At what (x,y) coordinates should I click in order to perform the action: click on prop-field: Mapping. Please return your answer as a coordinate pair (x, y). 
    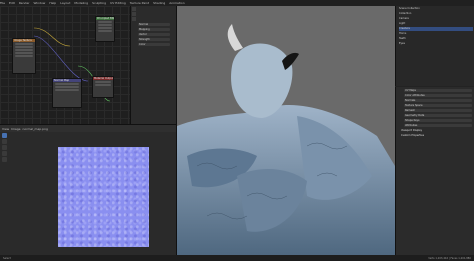
    Looking at the image, I should click on (154, 29).